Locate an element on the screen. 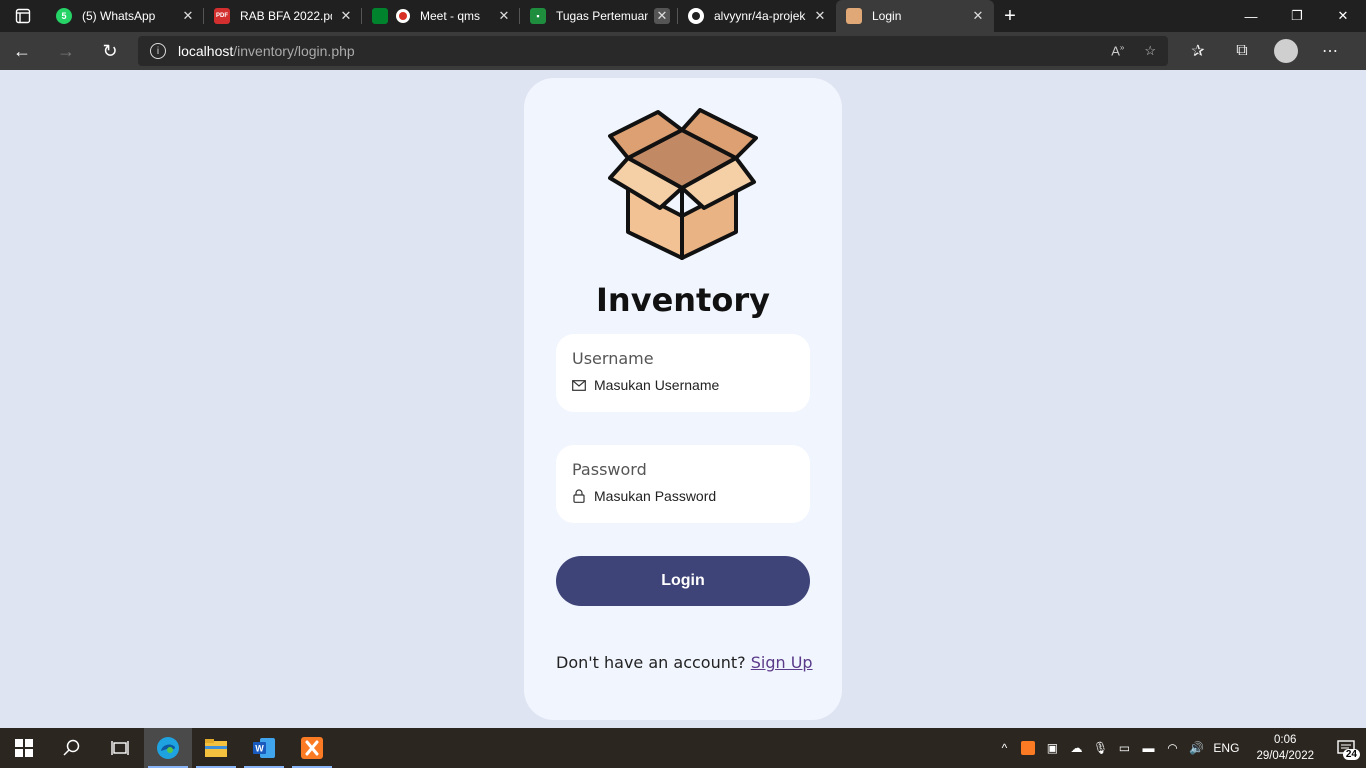 The image size is (1366, 768). edge-icon is located at coordinates (168, 748).